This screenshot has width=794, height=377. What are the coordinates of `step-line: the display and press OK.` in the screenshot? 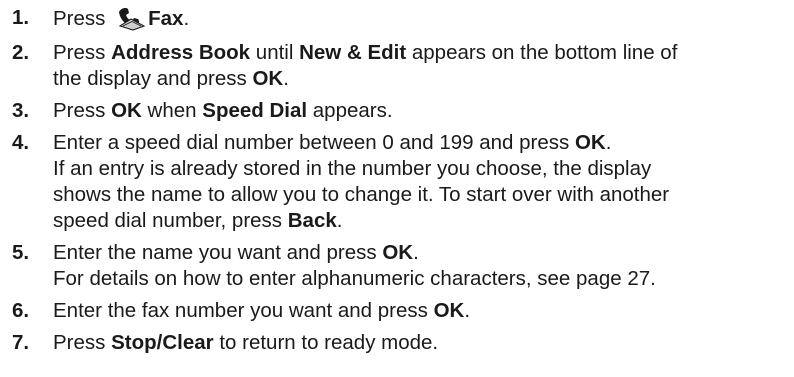 It's located at (171, 78).